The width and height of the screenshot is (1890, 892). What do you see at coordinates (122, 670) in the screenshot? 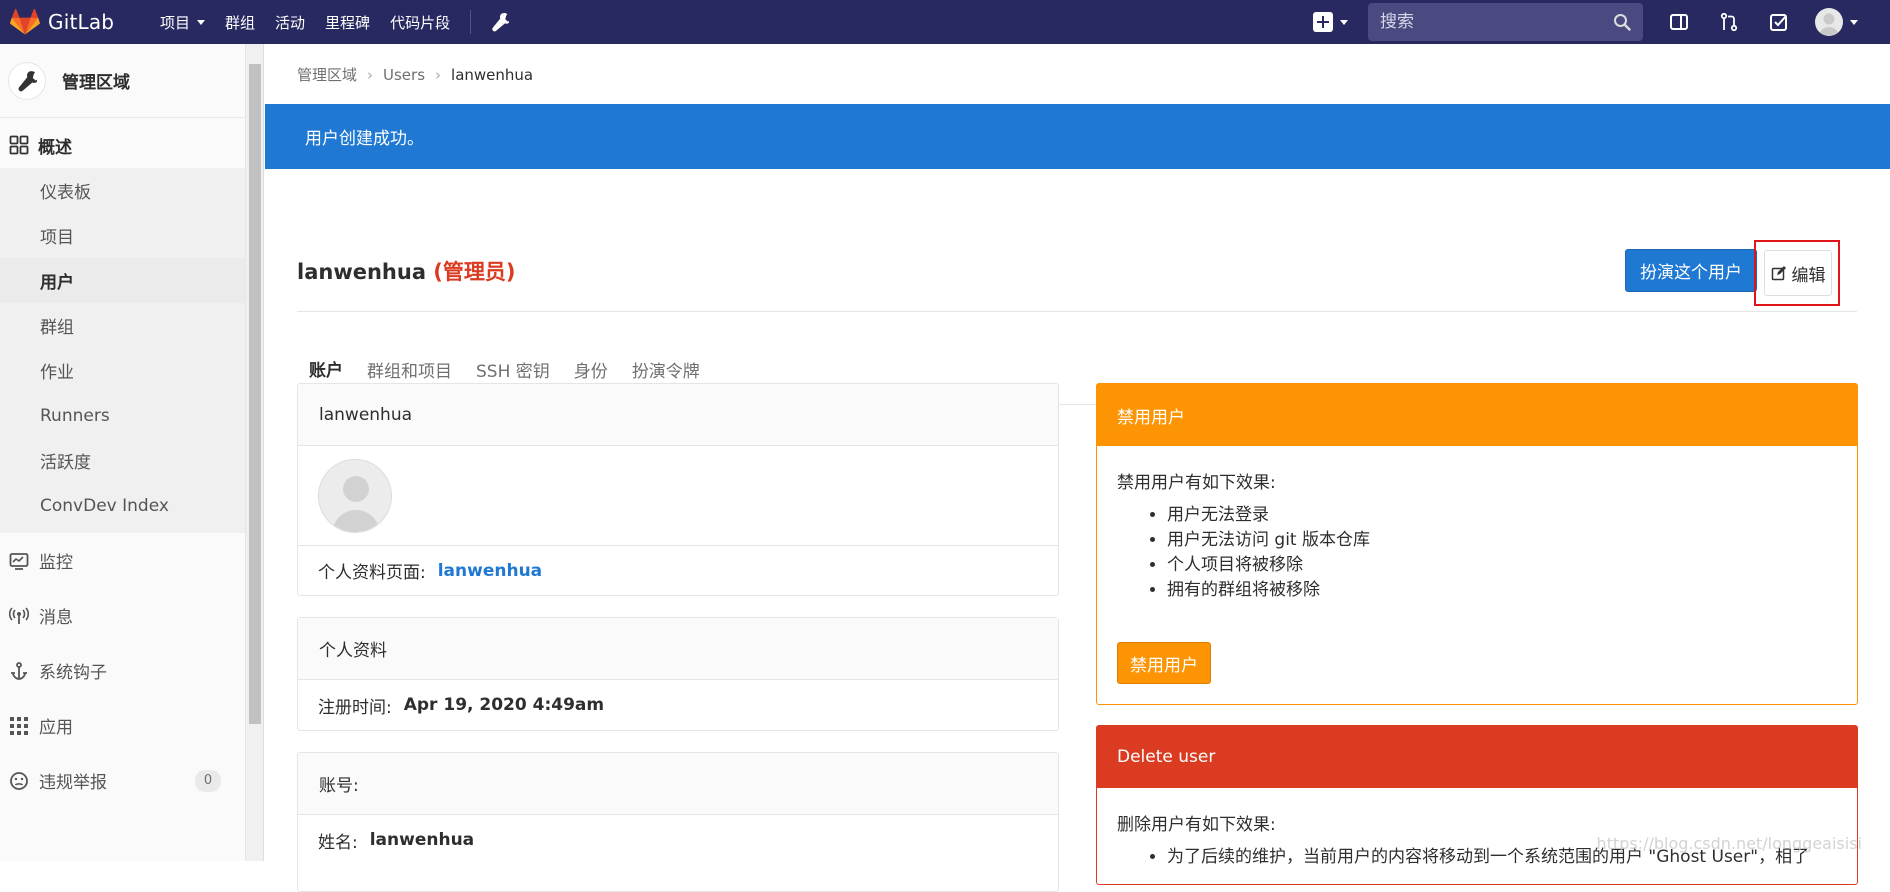
I see `sidebar-item-system-hooks: 系统钩子` at bounding box center [122, 670].